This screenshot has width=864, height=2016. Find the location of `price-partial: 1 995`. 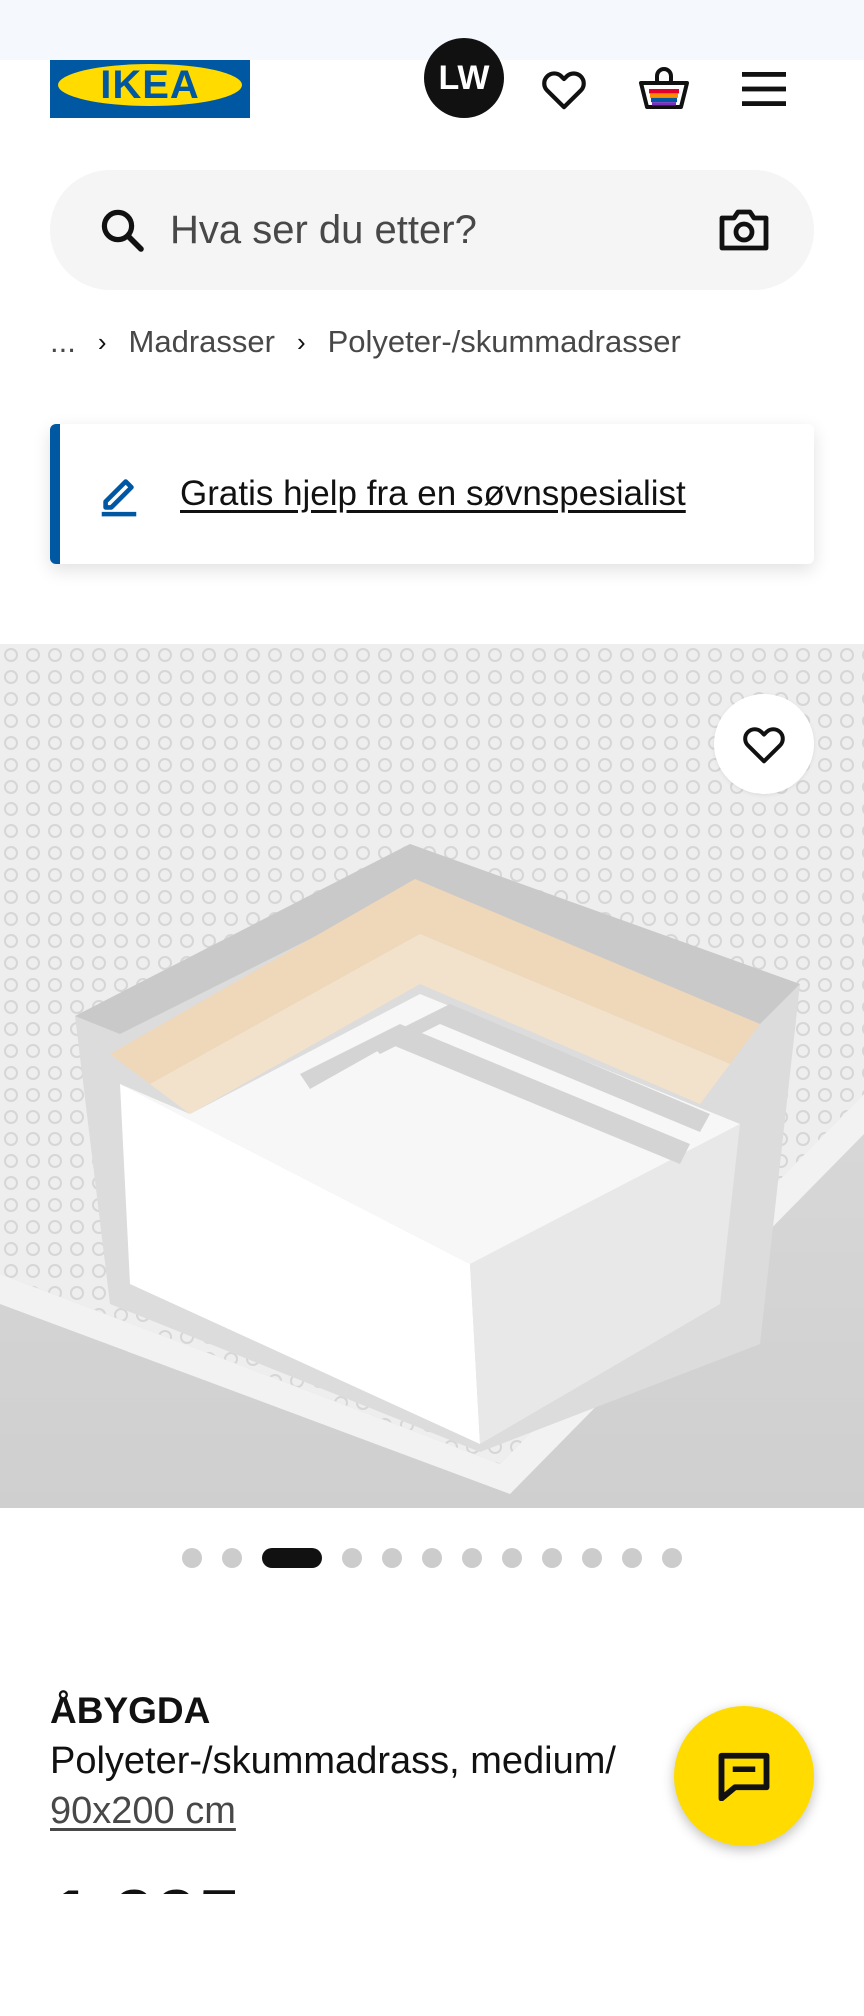

price-partial: 1 995 is located at coordinates (160, 1887).